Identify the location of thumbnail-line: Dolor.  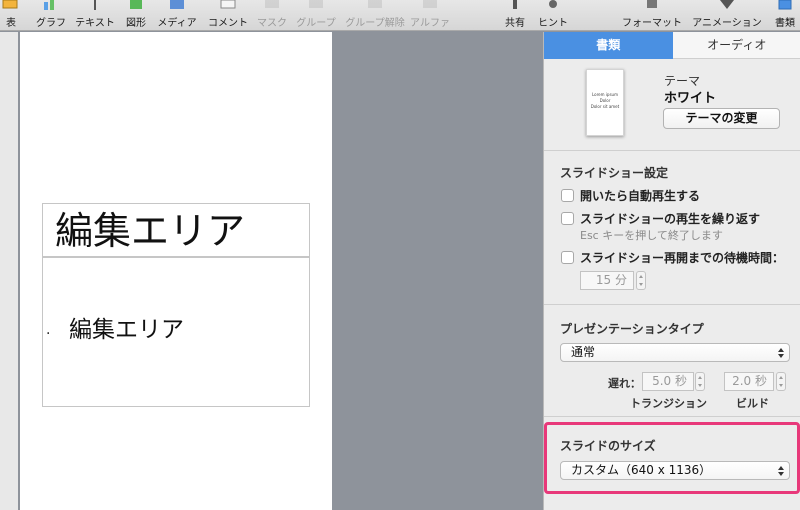
(605, 100).